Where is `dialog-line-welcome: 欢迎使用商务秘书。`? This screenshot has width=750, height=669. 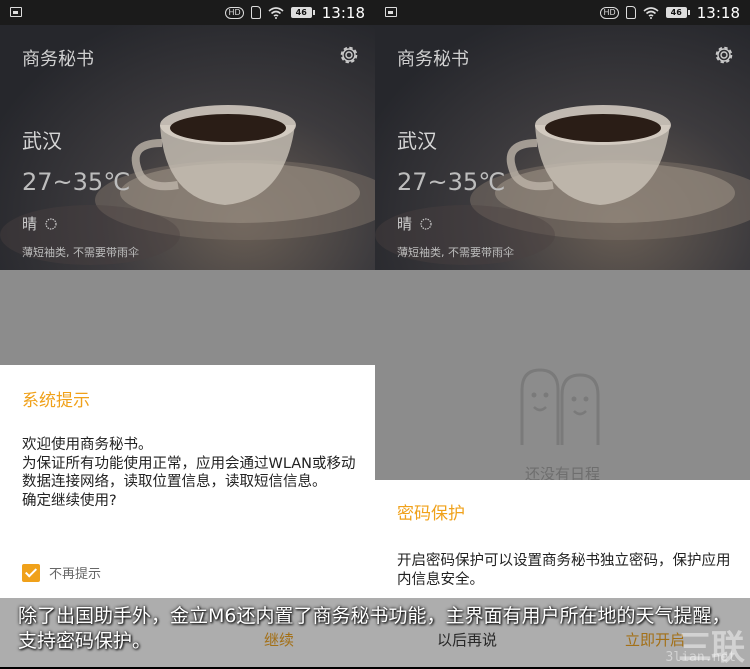
dialog-line-welcome: 欢迎使用商务秘书。 is located at coordinates (87, 445).